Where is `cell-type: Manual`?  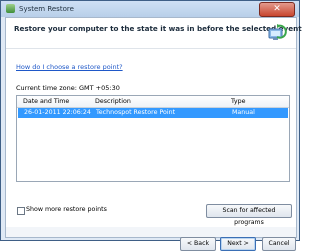 cell-type: Manual is located at coordinates (243, 112).